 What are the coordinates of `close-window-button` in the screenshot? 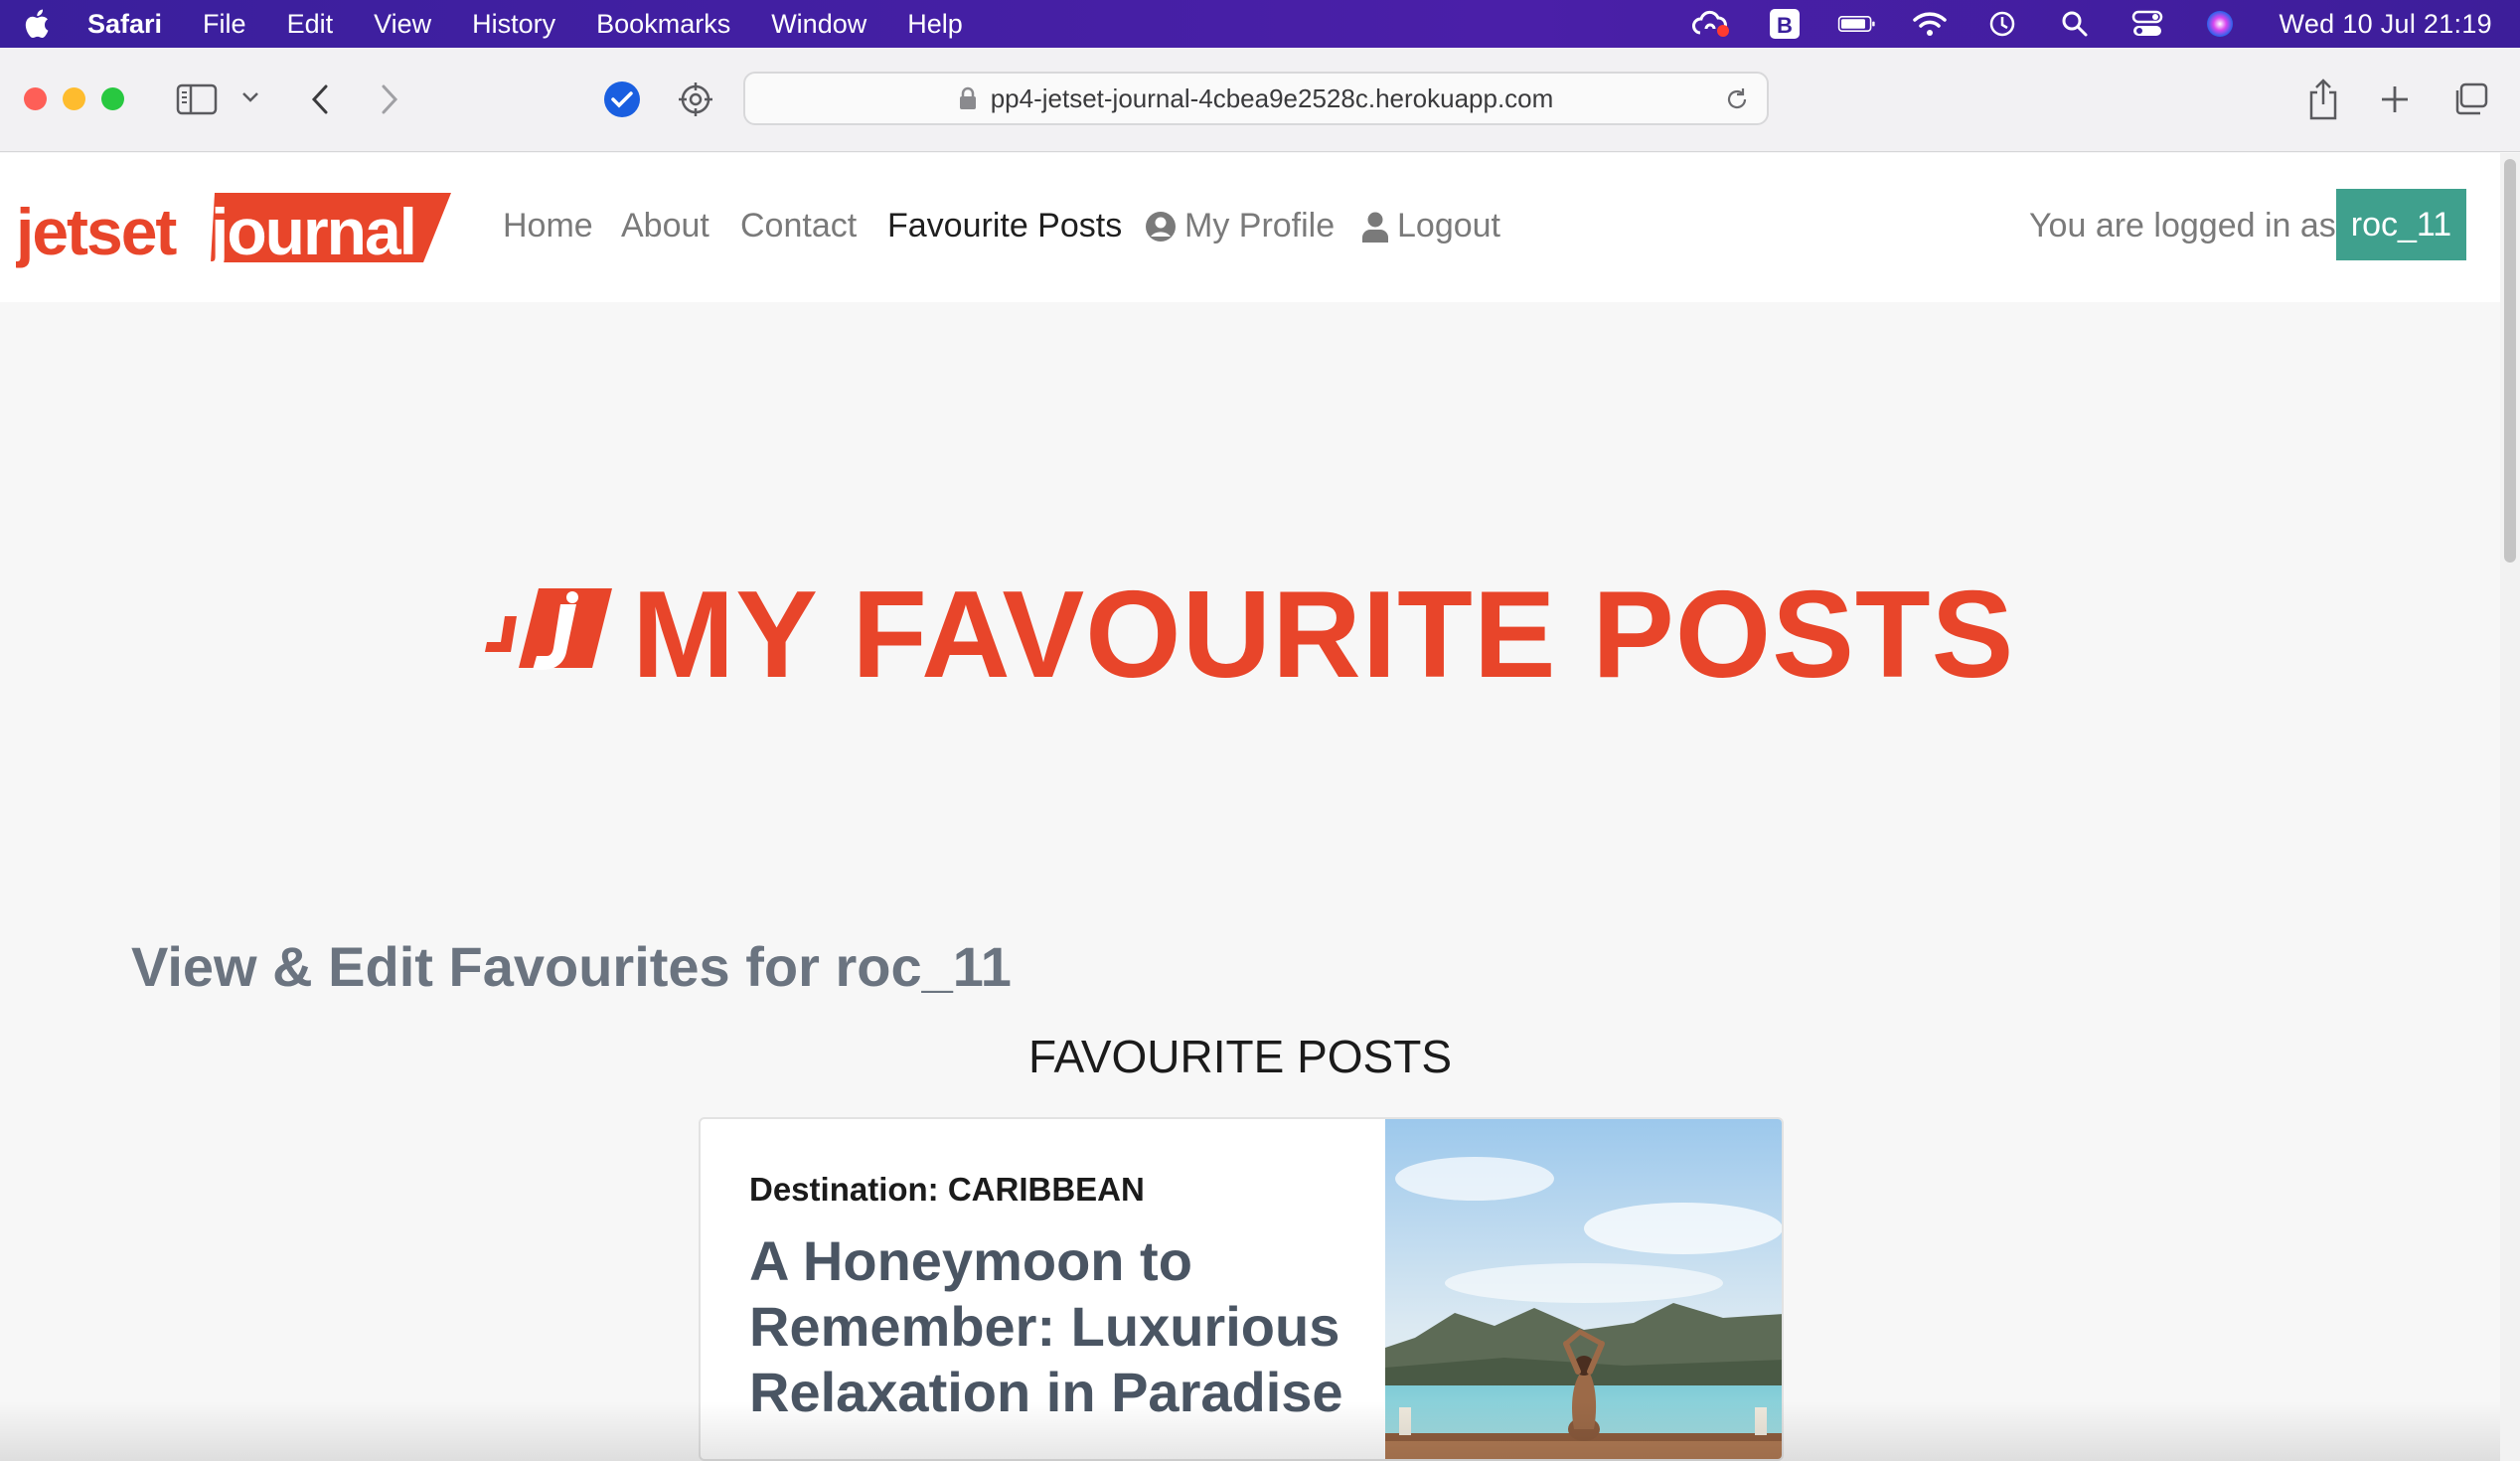 It's located at (36, 98).